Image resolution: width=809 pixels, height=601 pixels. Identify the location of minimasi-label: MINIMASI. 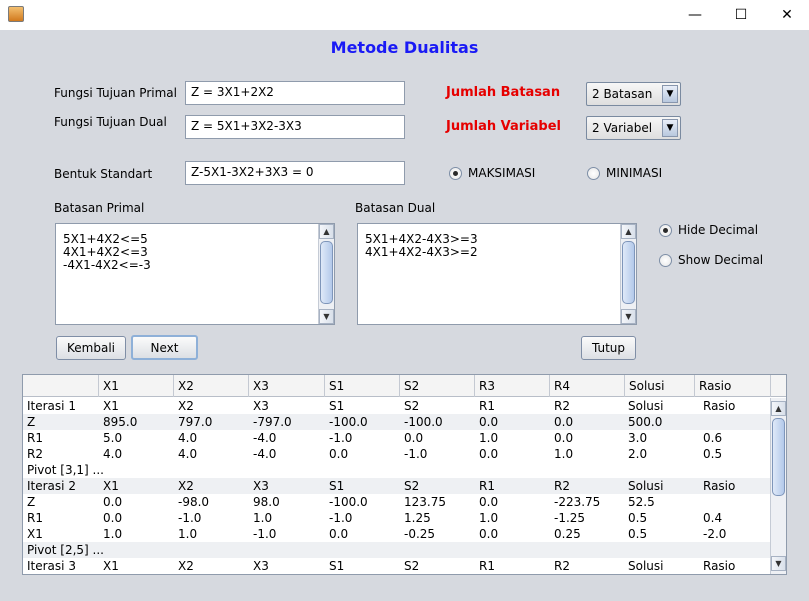
(634, 173).